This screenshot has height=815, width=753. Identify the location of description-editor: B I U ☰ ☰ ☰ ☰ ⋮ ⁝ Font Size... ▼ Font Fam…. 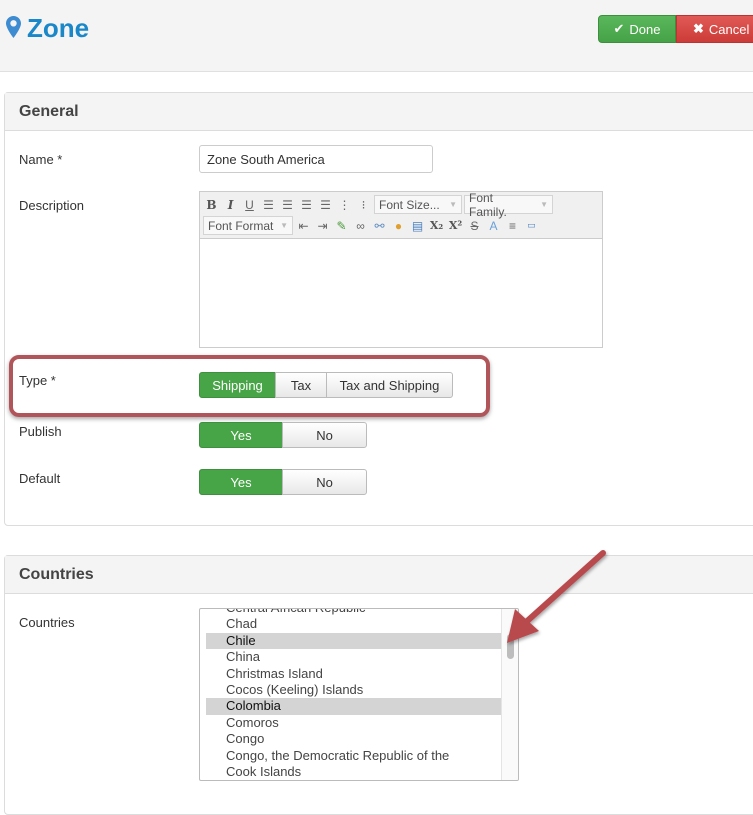
(401, 269).